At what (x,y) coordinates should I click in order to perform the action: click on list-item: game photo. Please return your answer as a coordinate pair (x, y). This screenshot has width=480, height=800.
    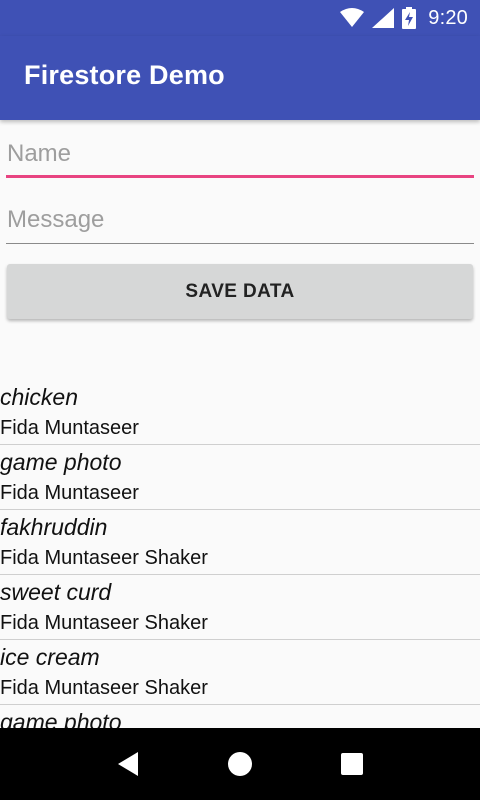
    Looking at the image, I should click on (240, 716).